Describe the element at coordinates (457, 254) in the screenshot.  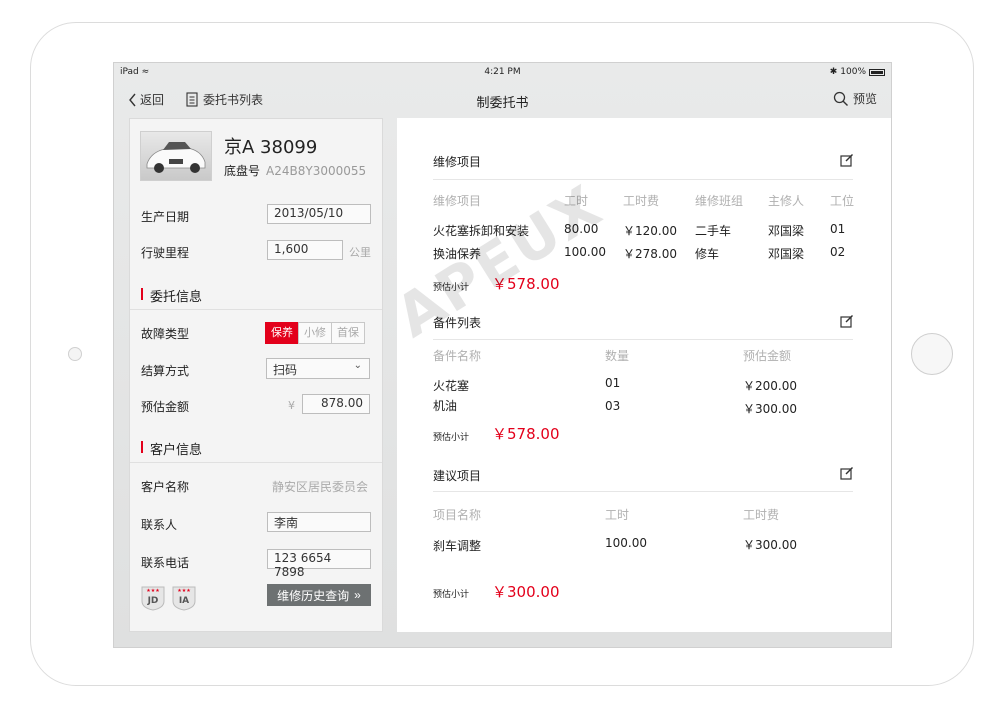
I see `table-cell: 换油保养` at that location.